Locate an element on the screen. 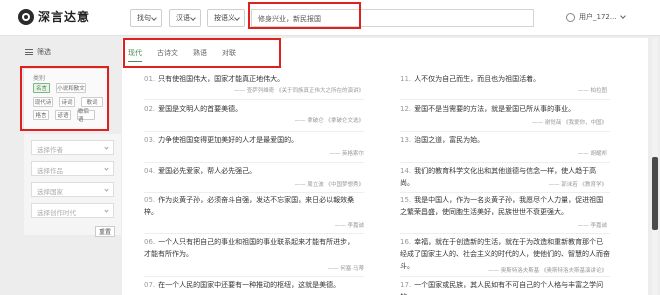 This screenshot has height=295, width=660. list-item: 04. 爱国必先爱家，帮人必先强己。 is located at coordinates (251, 171).